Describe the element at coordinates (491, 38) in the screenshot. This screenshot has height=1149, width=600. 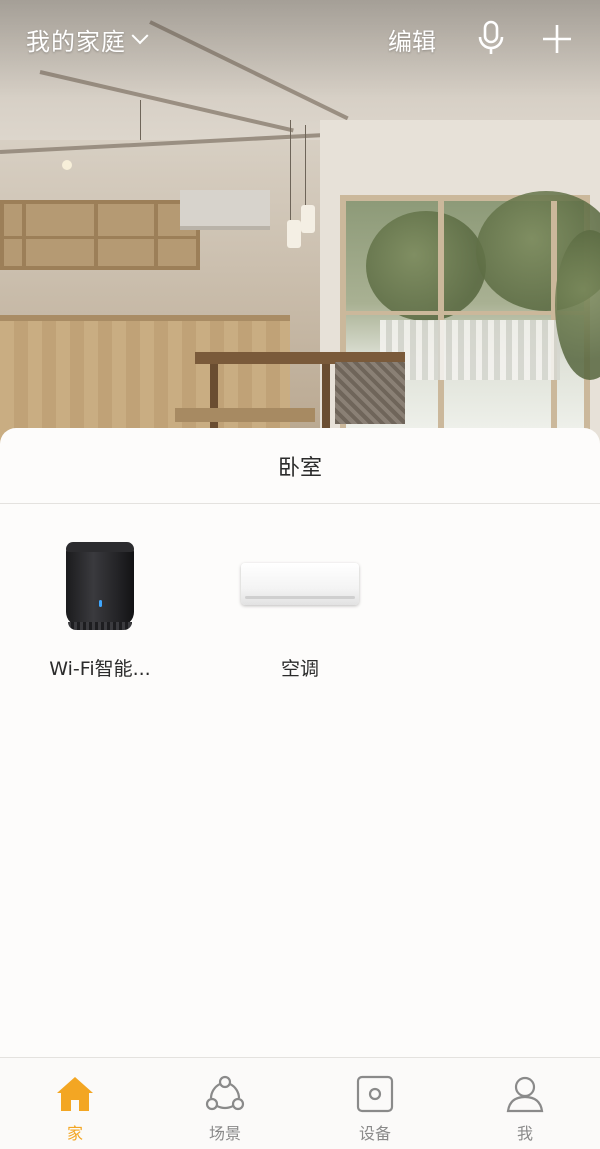
I see `microphone-icon` at that location.